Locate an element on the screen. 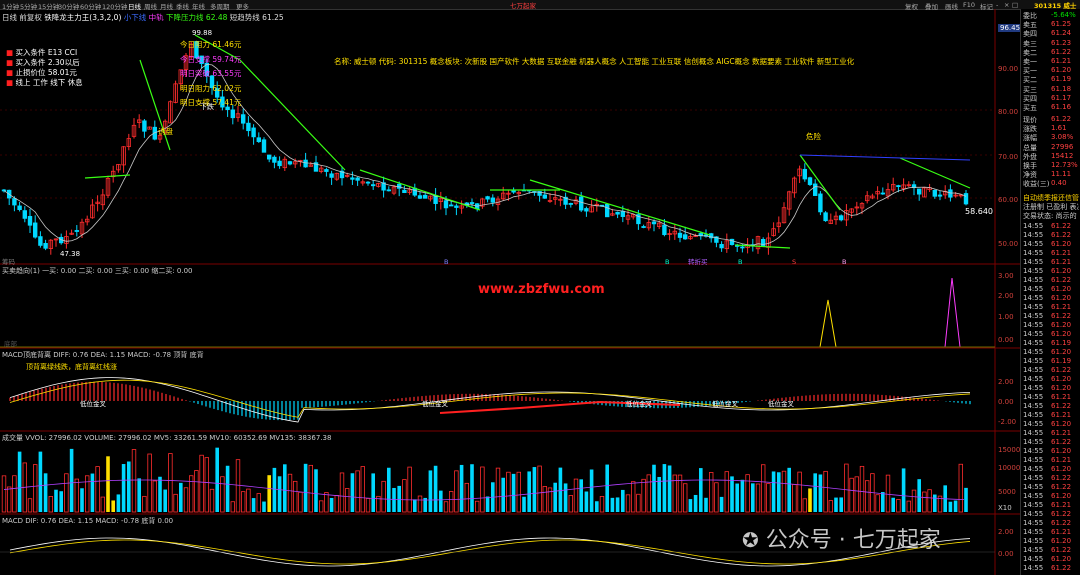 Image resolution: width=1080 pixels, height=575 pixels. signal-spike-yellow is located at coordinates (828, 323).